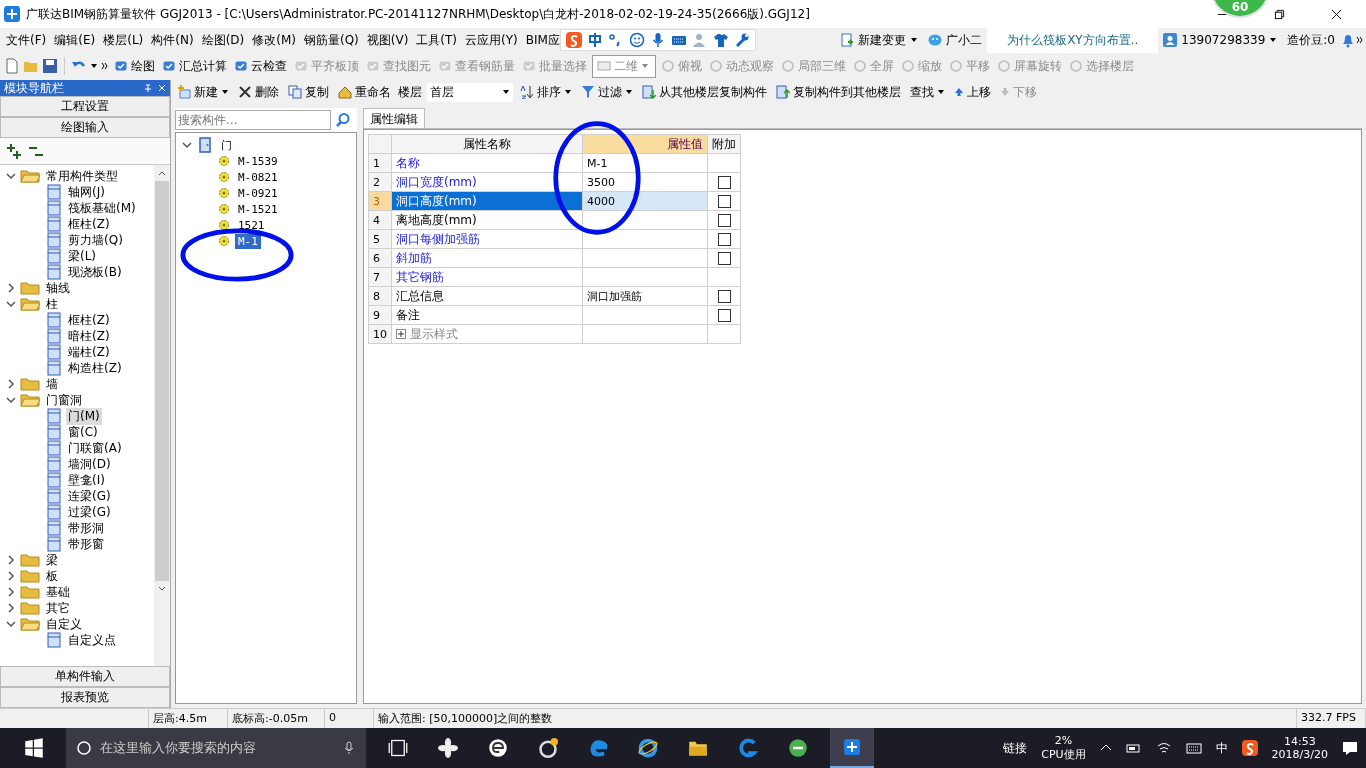 The image size is (1366, 768). I want to click on property-name: 备注, so click(487, 315).